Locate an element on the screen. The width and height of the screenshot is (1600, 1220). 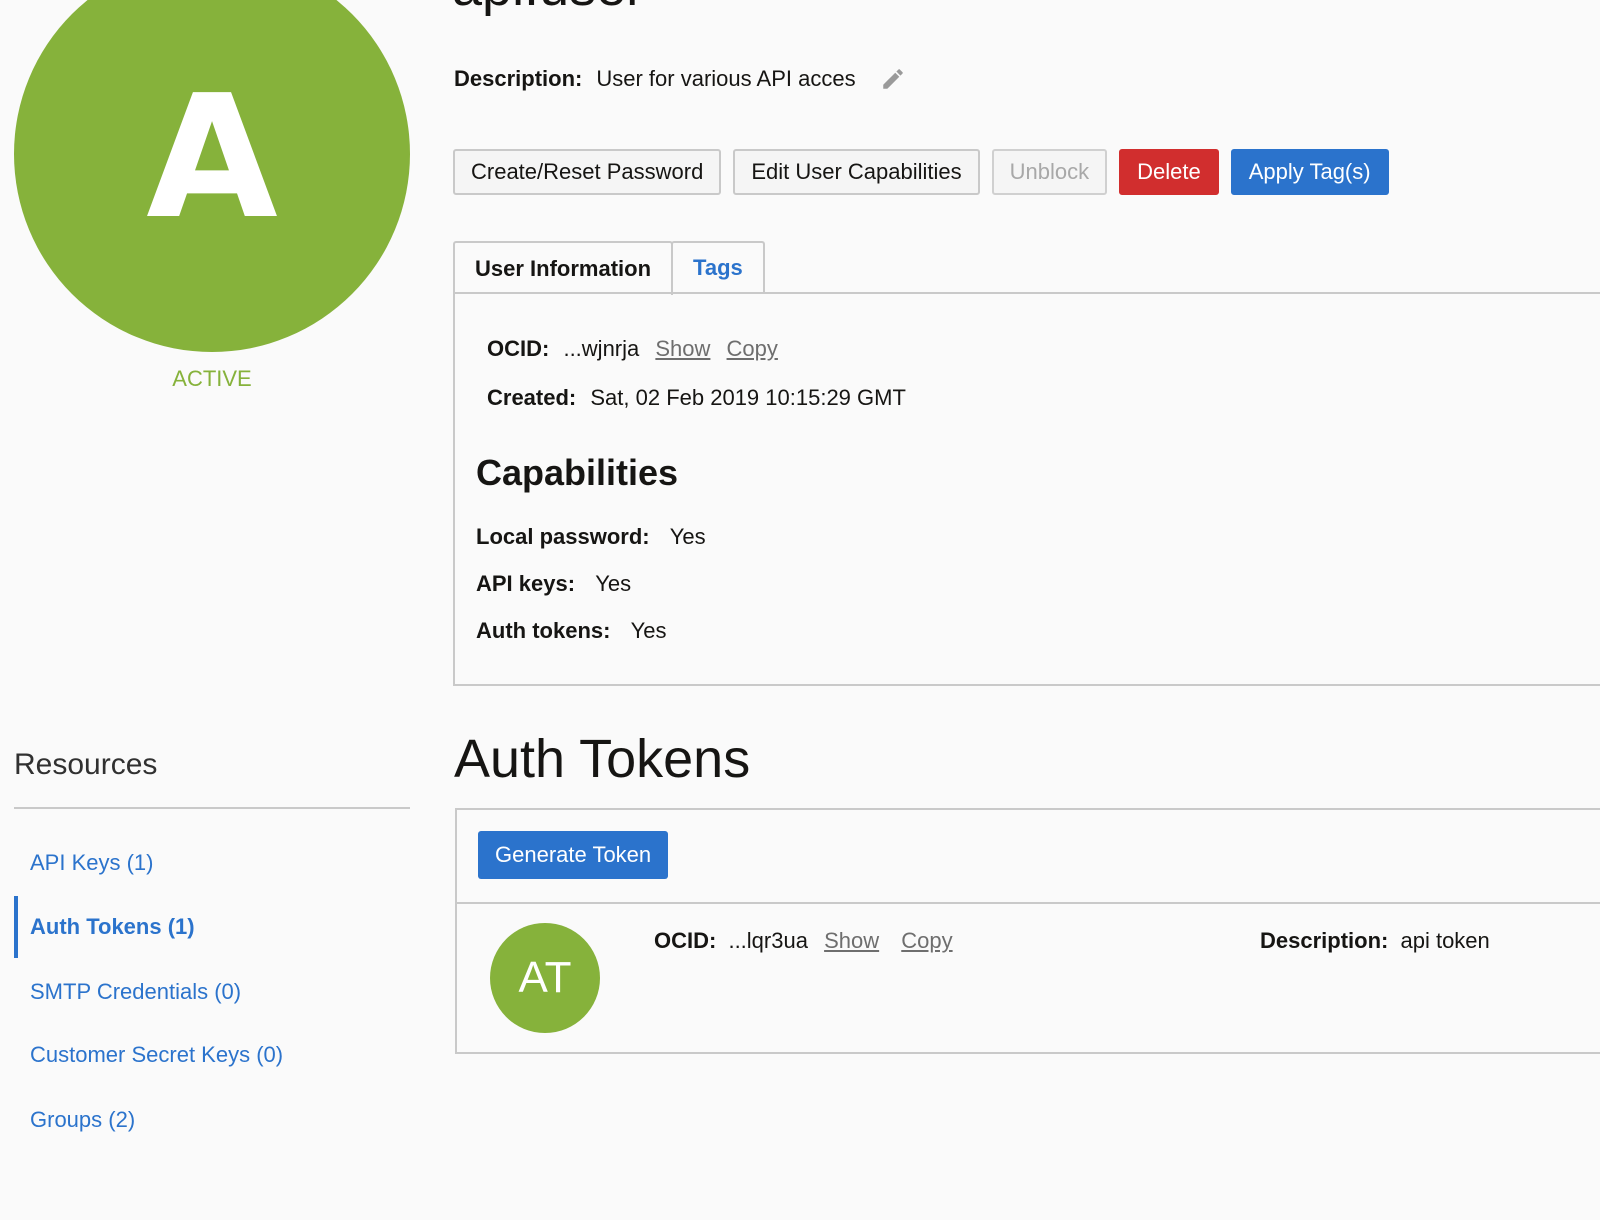
capability-row: Auth tokens: Yes is located at coordinates (571, 631).